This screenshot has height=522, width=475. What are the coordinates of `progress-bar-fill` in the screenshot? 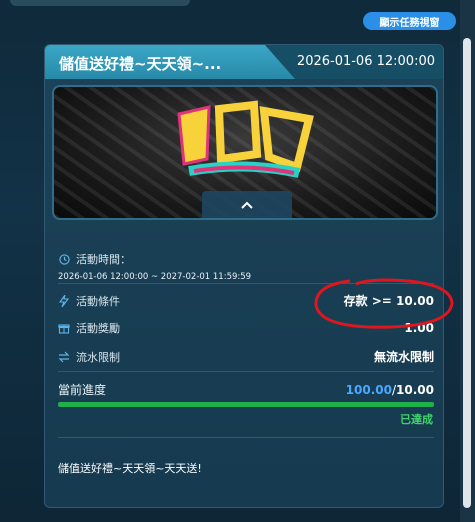 It's located at (246, 404).